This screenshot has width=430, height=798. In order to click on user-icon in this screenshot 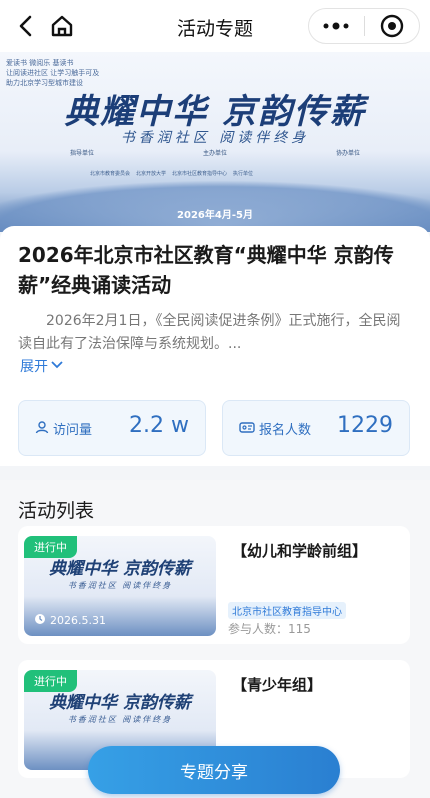, I will do `click(42, 429)`.